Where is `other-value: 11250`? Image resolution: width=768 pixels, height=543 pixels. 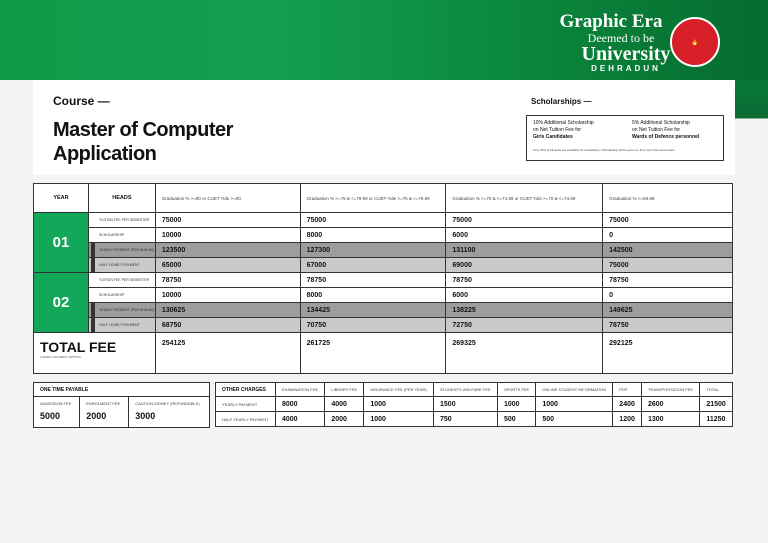
other-value: 11250 is located at coordinates (716, 419).